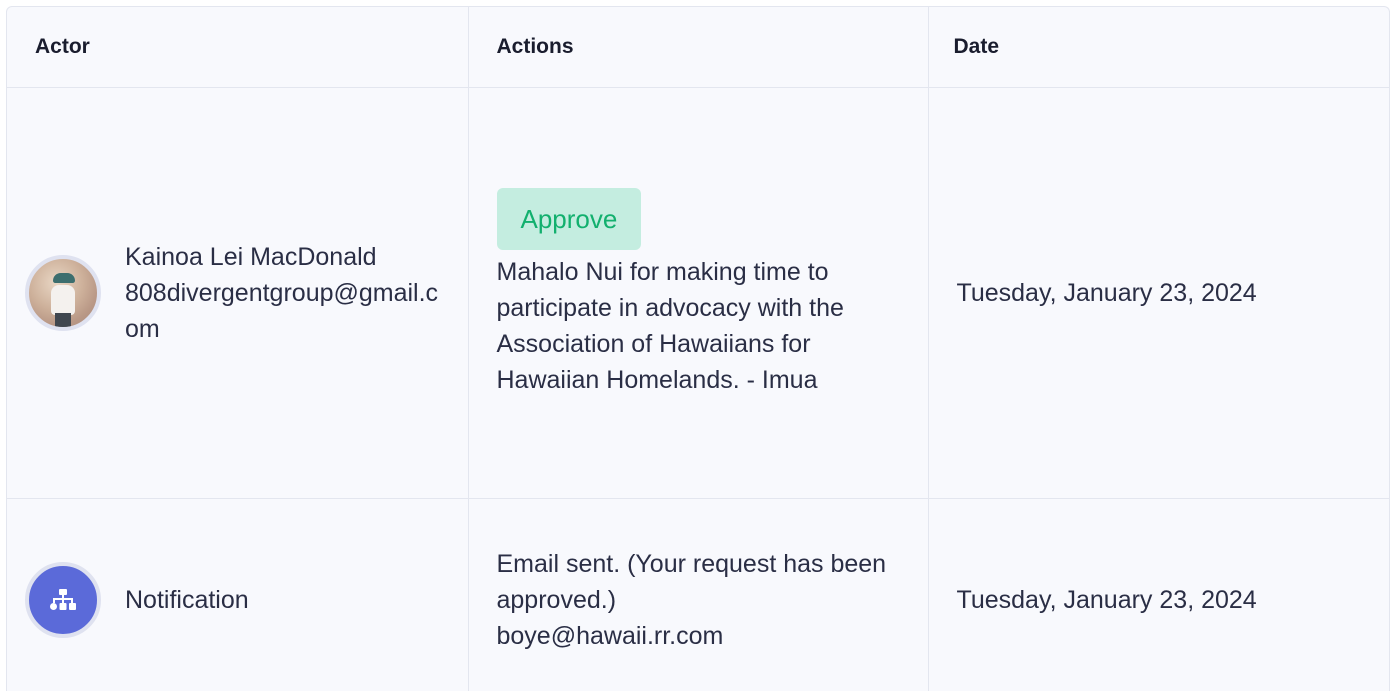  What do you see at coordinates (64, 278) in the screenshot?
I see `avatar-photo-hat` at bounding box center [64, 278].